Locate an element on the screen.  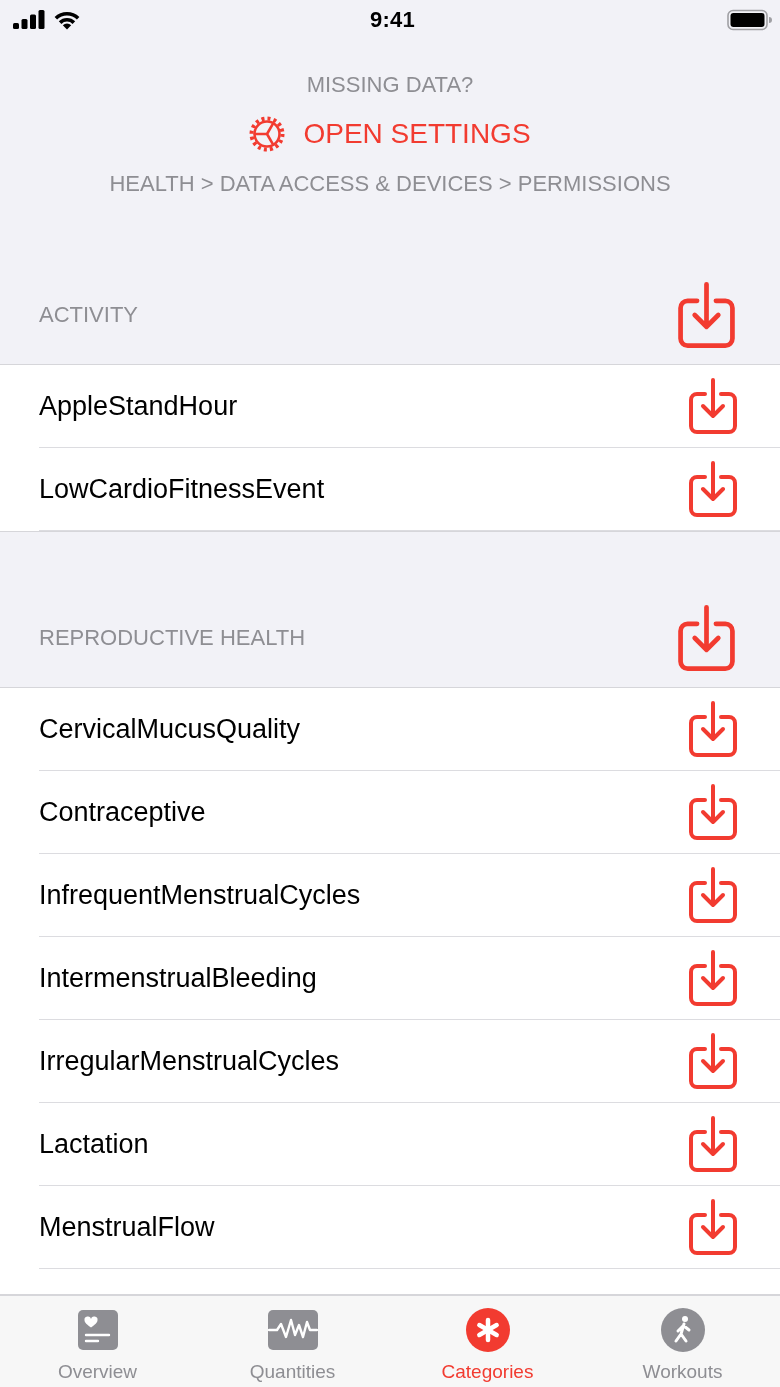
category-label: AppleStandHour is located at coordinates (138, 406).